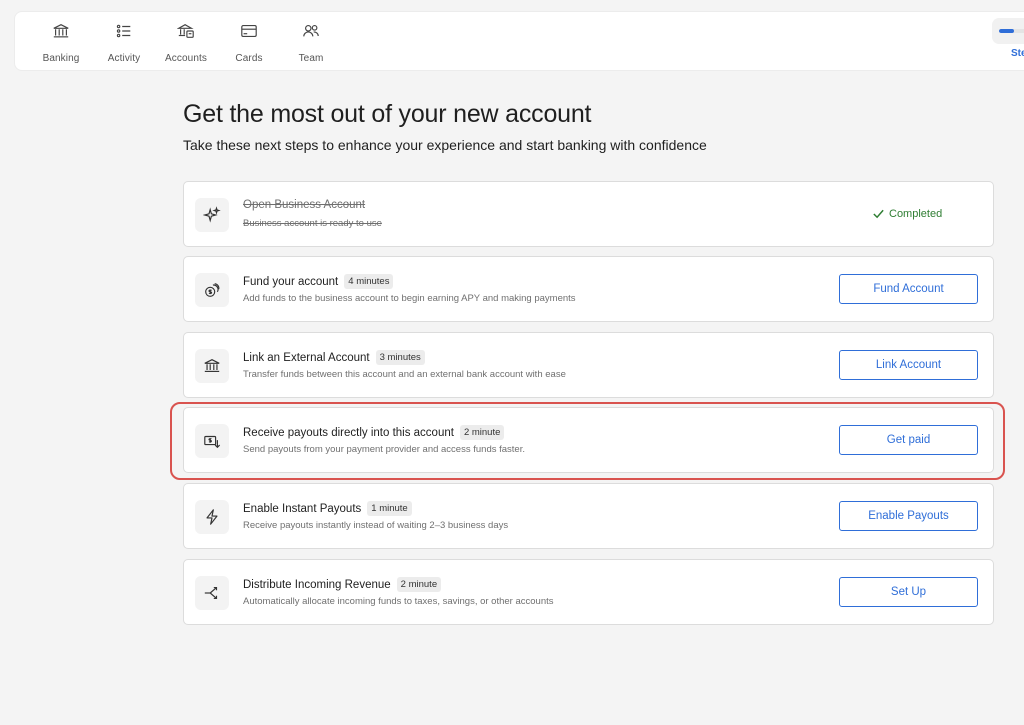 The image size is (1024, 725). What do you see at coordinates (124, 58) in the screenshot?
I see `nav-label: Activity` at bounding box center [124, 58].